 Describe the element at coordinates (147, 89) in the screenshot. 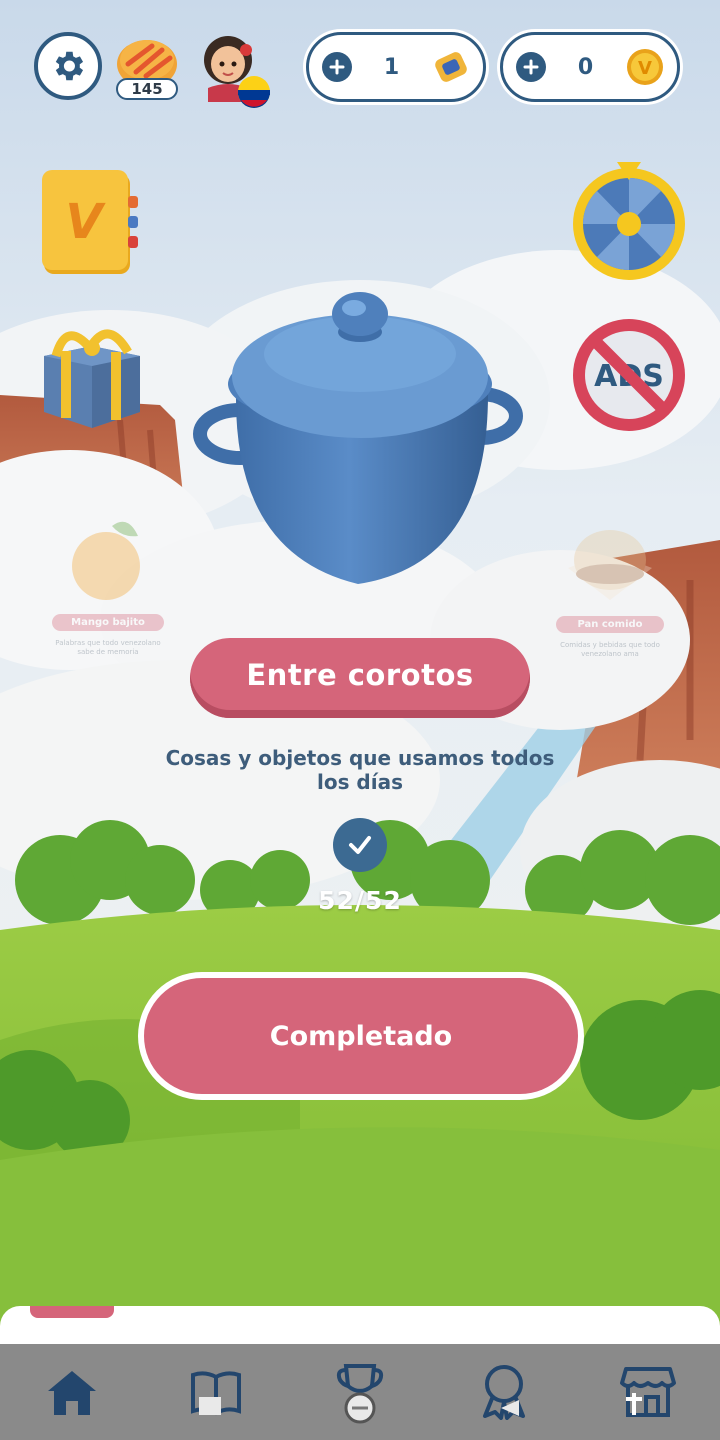

I see `bread-count: 145` at that location.